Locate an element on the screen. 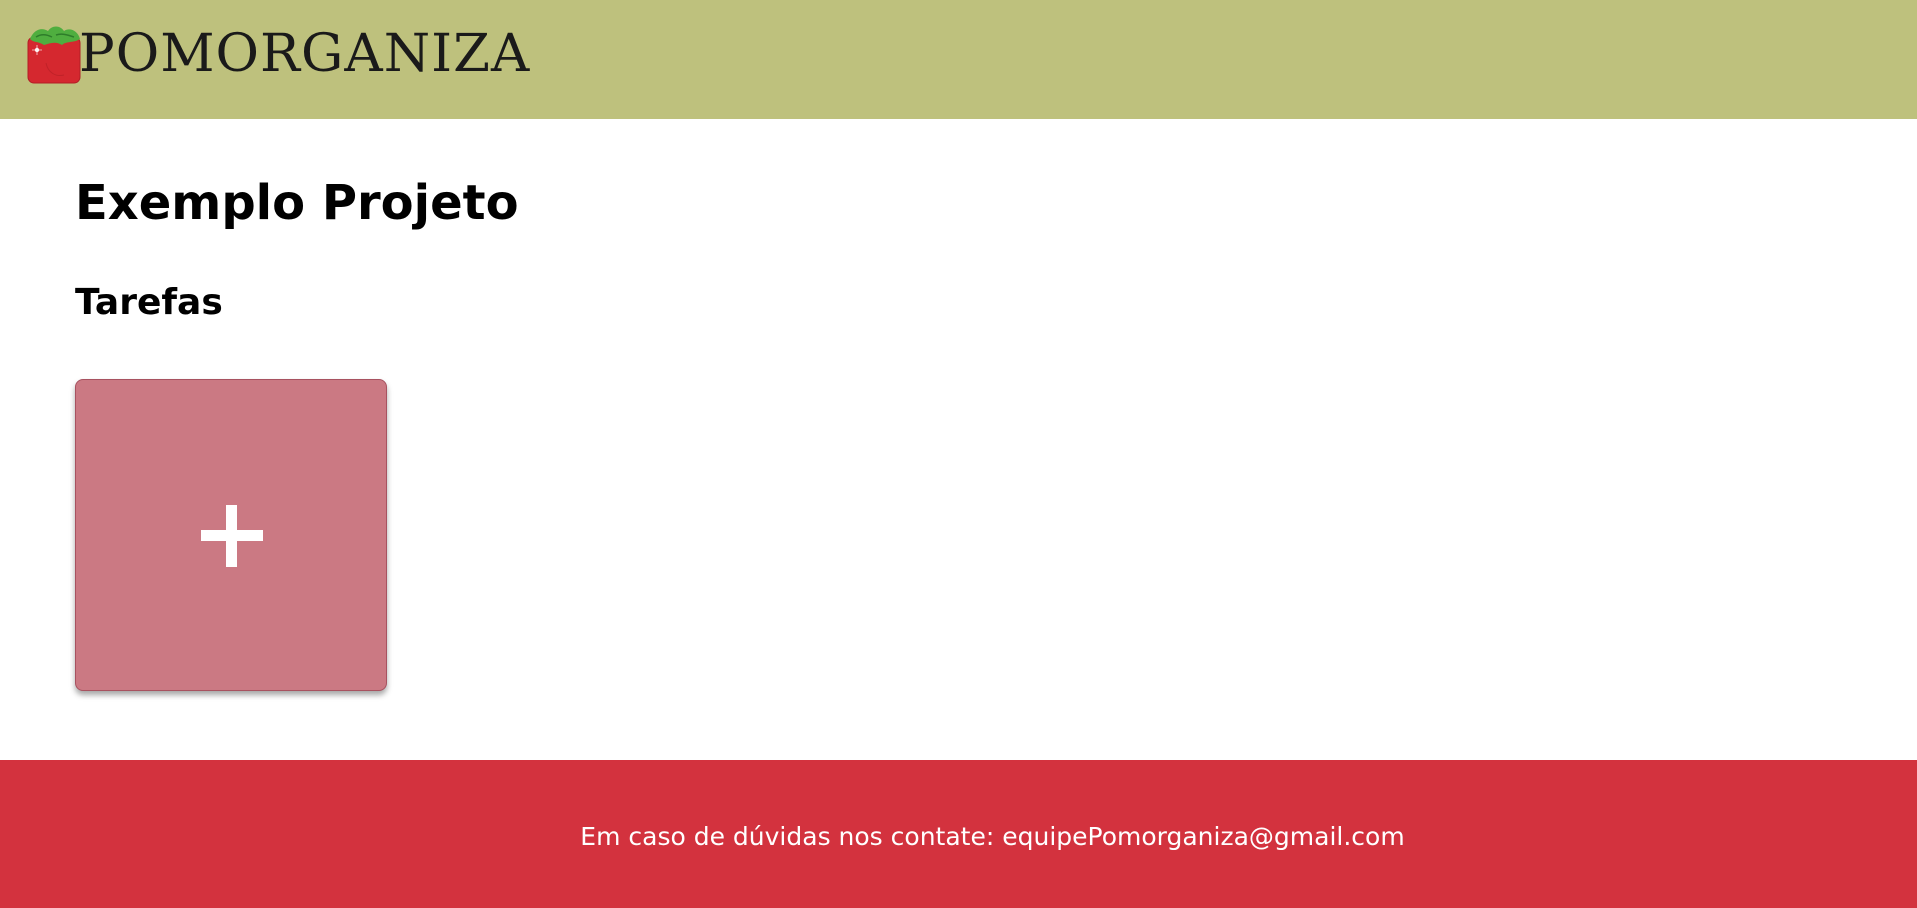  page-title: Exemplo Projeto is located at coordinates (297, 203).